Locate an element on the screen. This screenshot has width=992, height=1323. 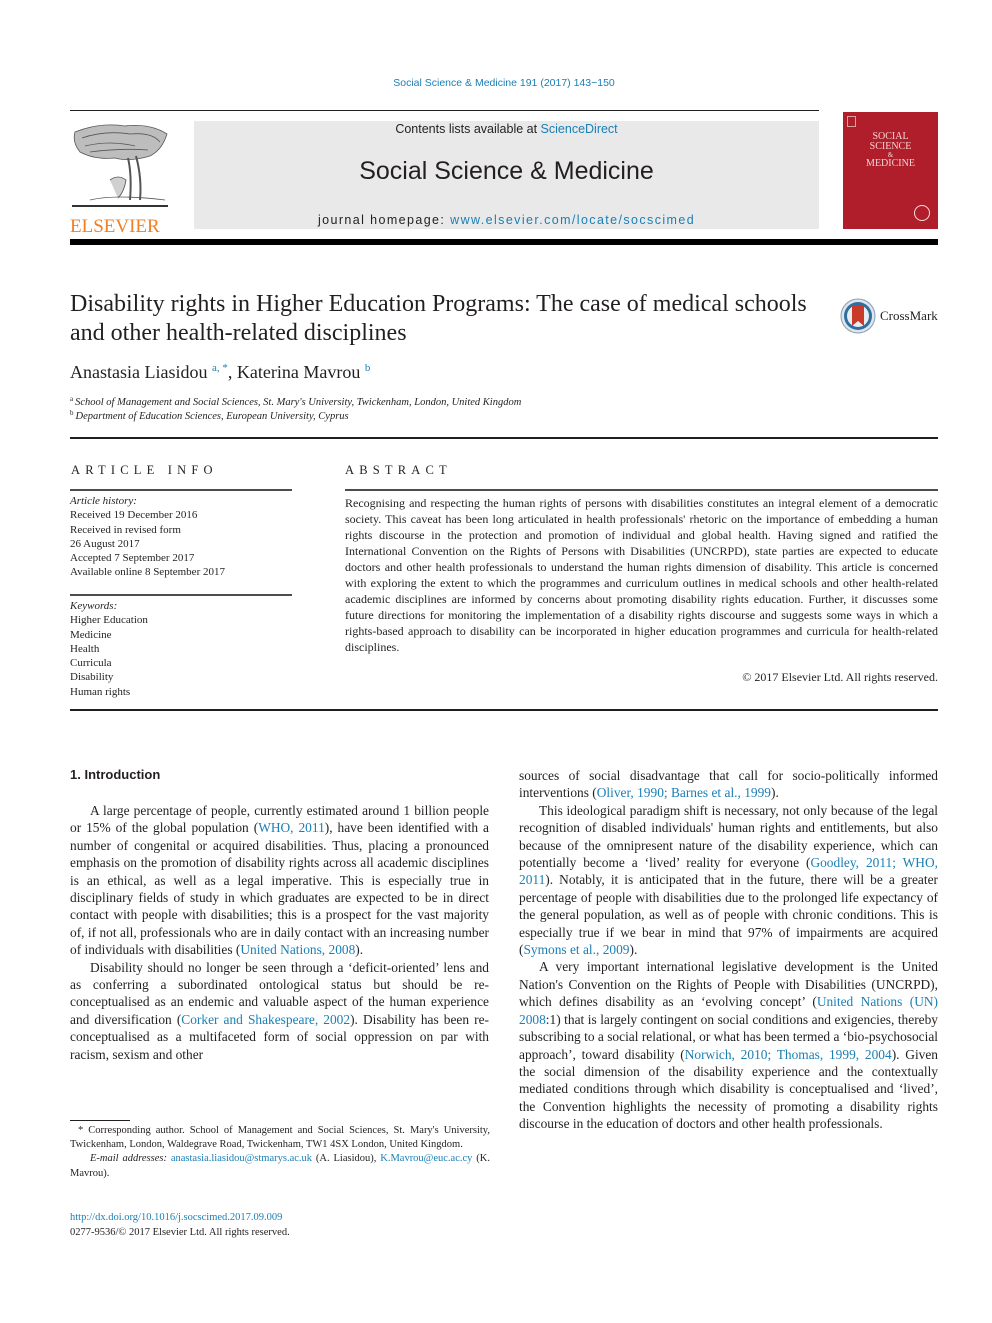
journal-homepage-link: www.elsevier.com/locate/socscimed is located at coordinates (572, 220).